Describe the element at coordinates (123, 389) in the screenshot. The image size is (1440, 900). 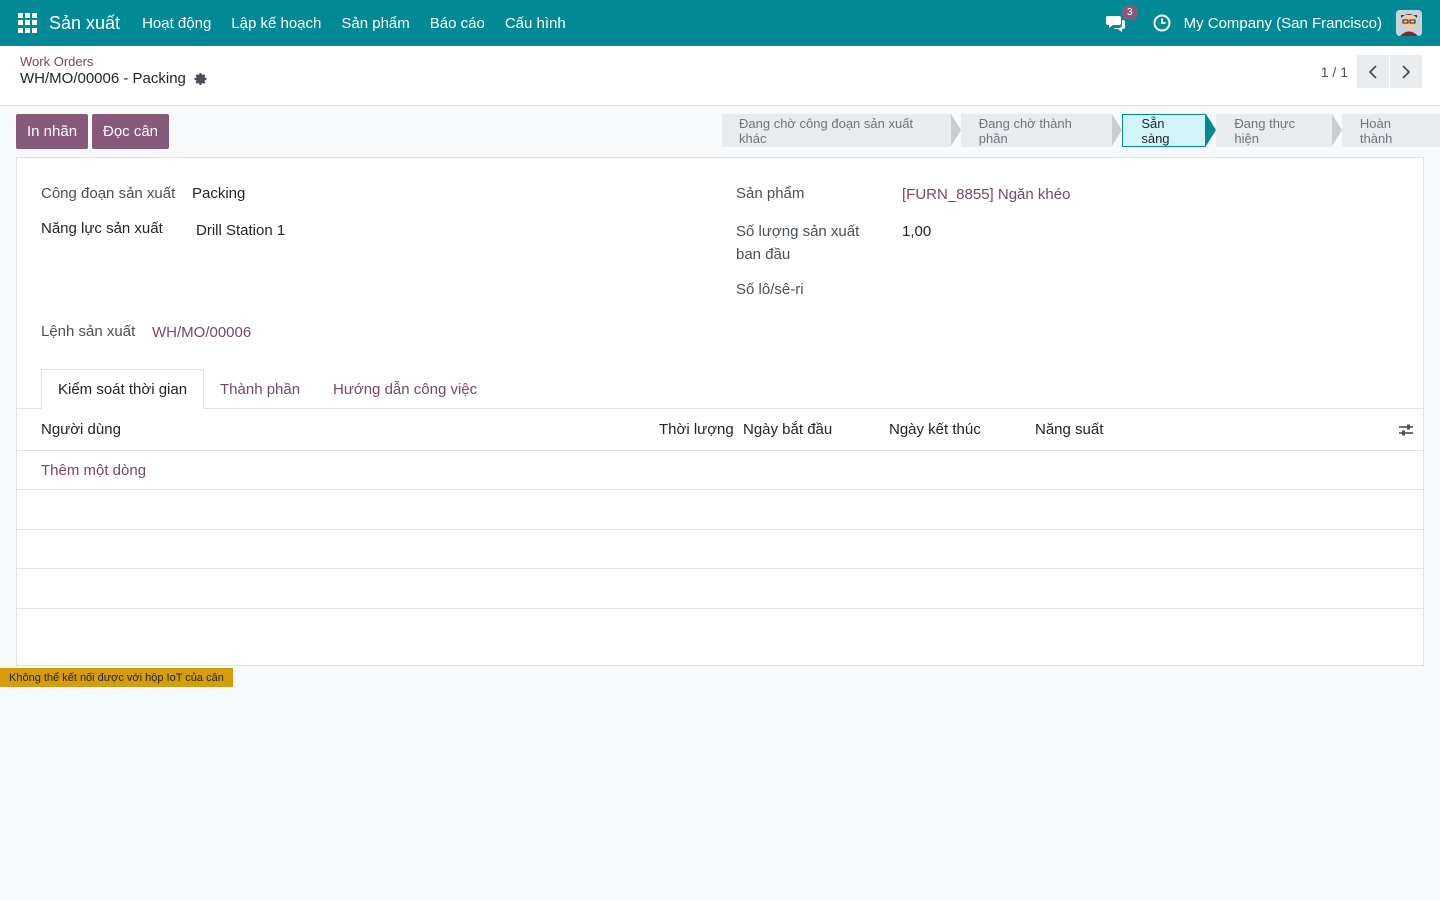
I see `tab-time-tracking: Kiểm soát thời gian` at that location.